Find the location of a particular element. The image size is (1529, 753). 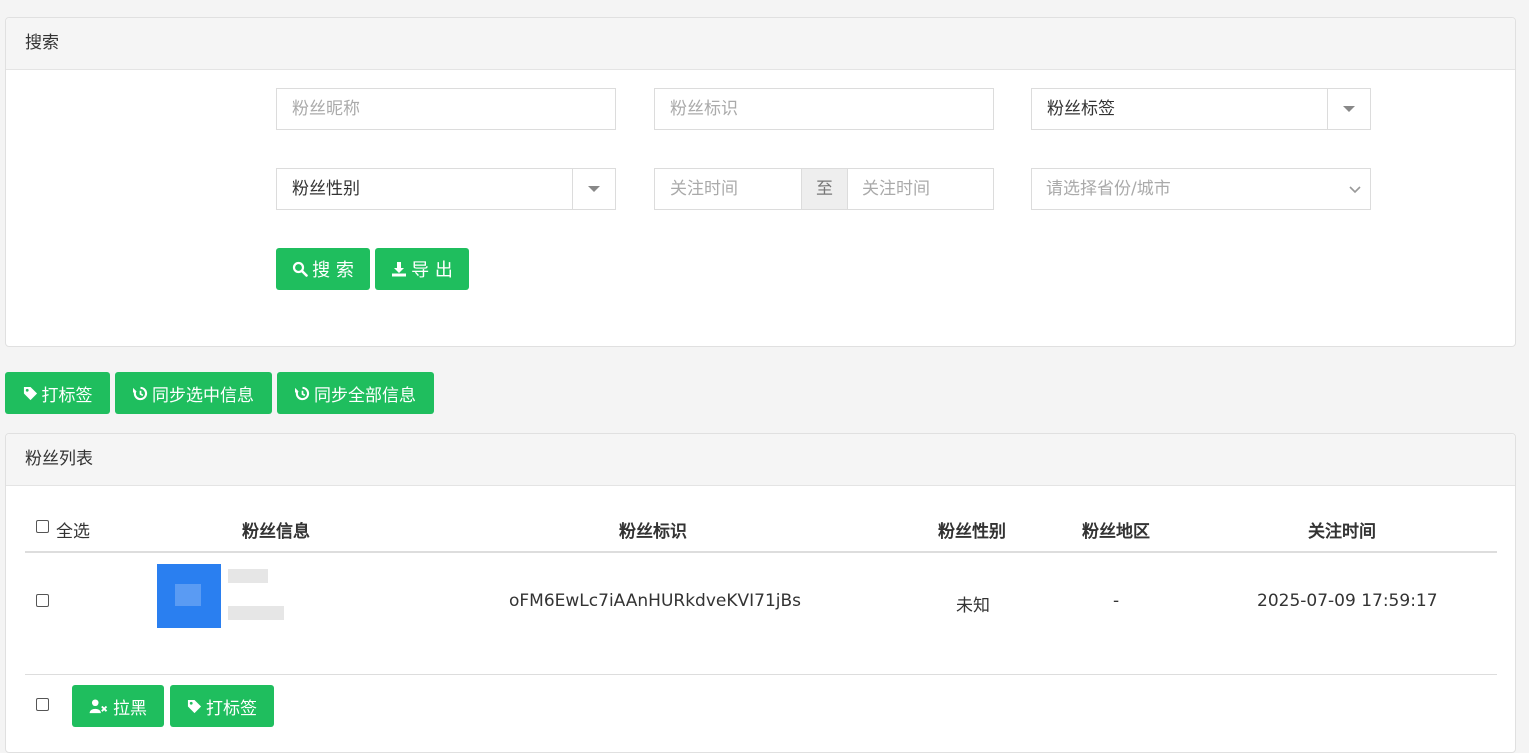

column-header-fan-info: 粉丝信息 is located at coordinates (276, 532).